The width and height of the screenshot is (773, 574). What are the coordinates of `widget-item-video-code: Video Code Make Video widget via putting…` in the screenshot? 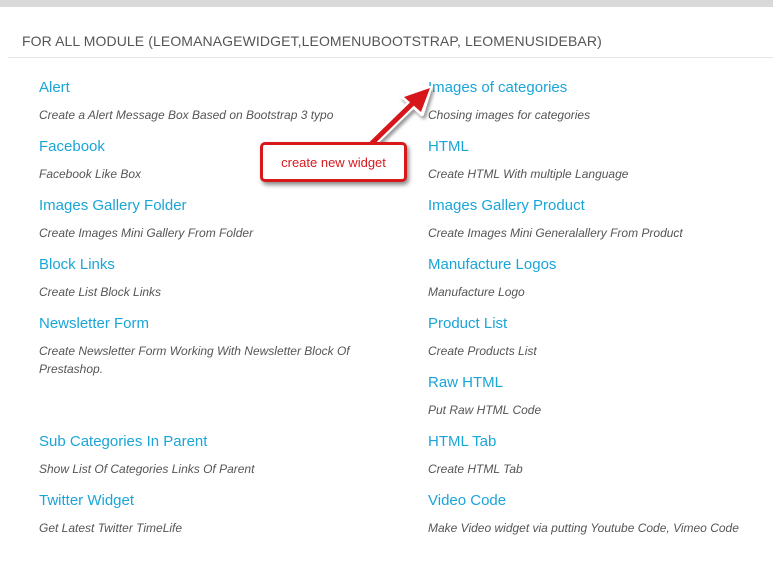 It's located at (598, 514).